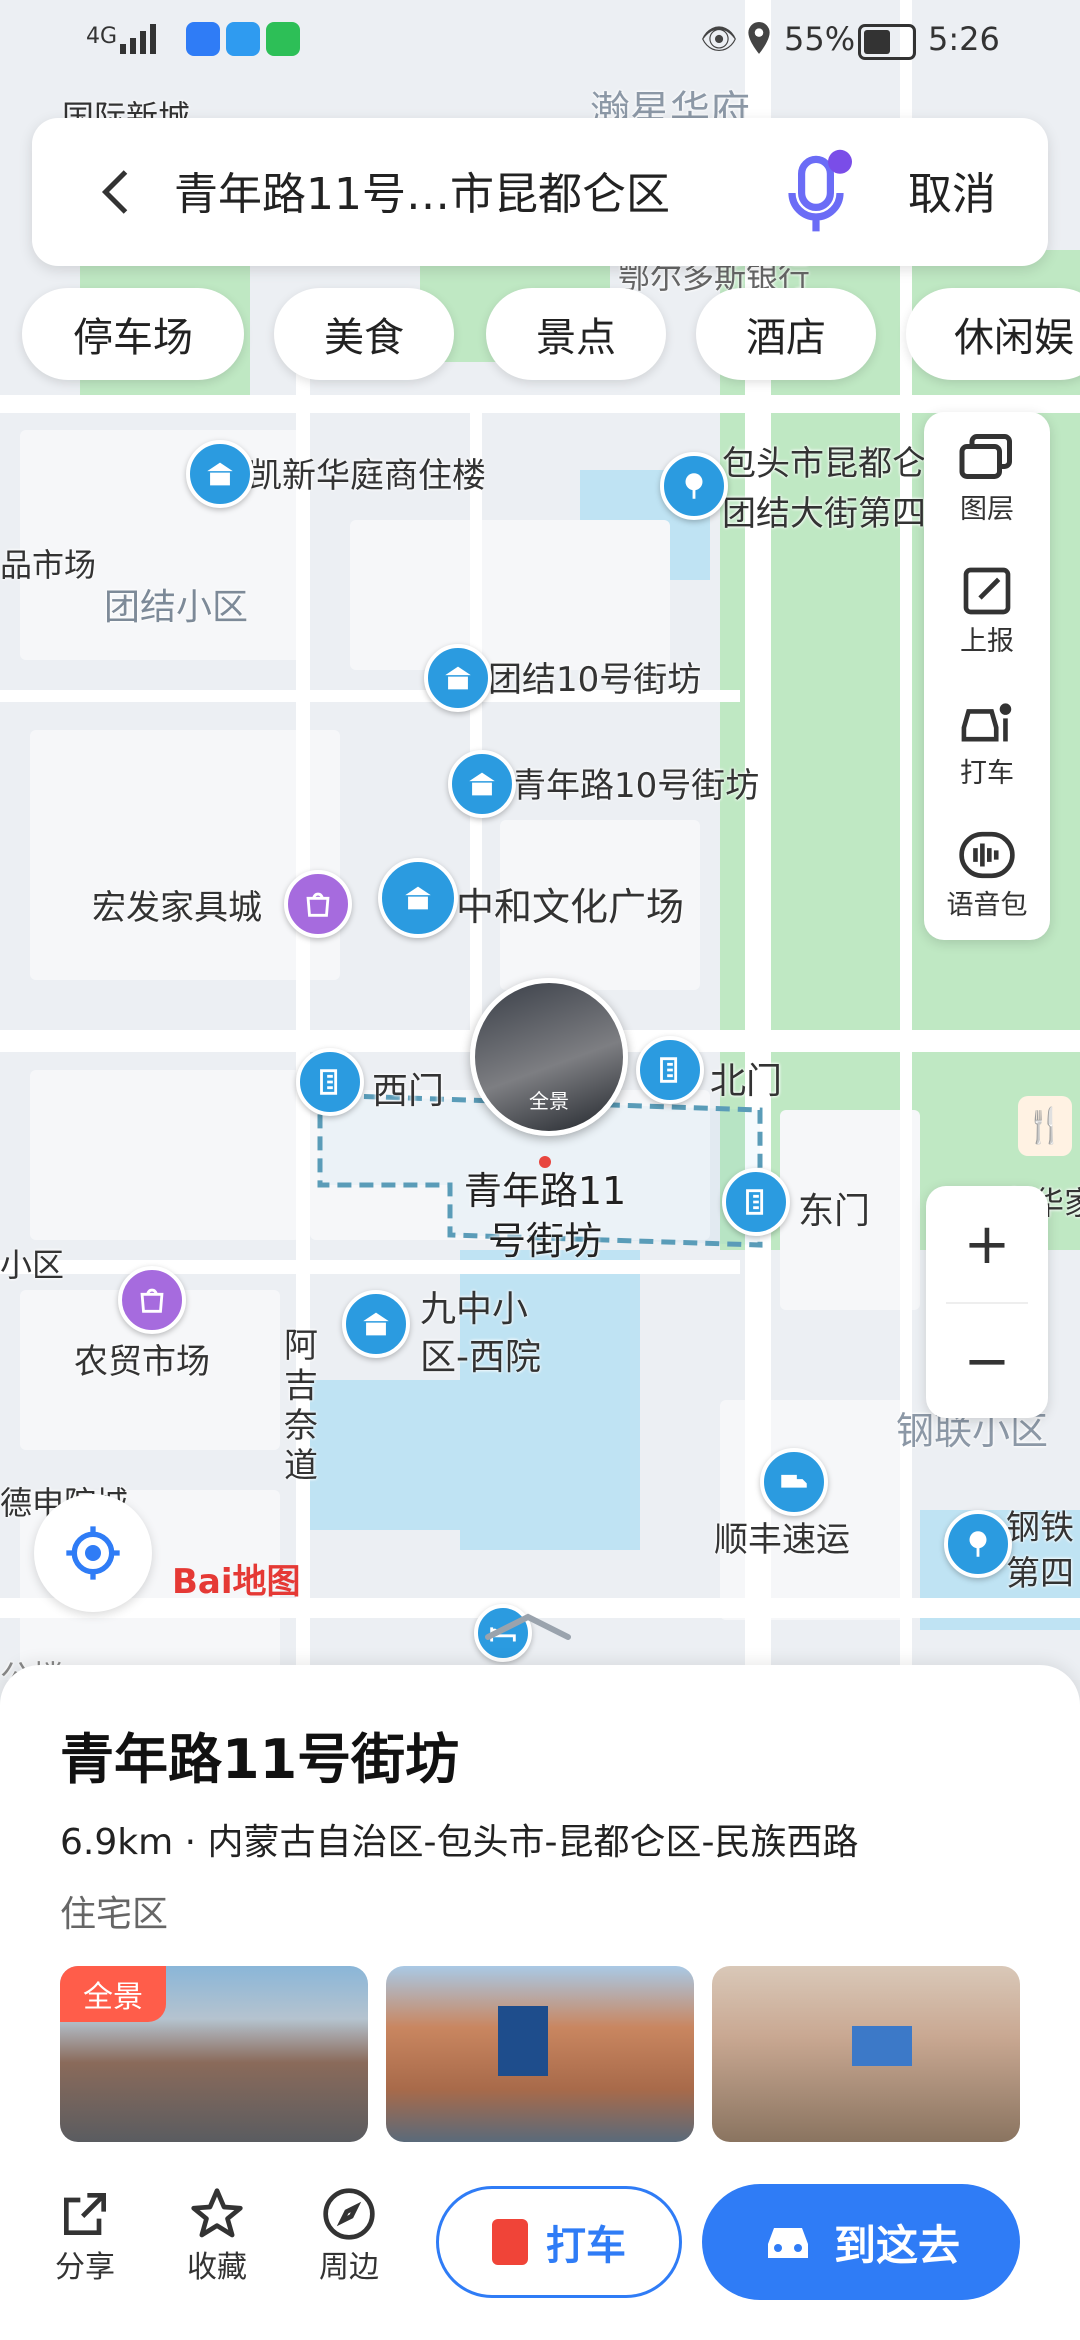 The image size is (1080, 2340). I want to click on map-label: 团结大街第四, so click(824, 514).